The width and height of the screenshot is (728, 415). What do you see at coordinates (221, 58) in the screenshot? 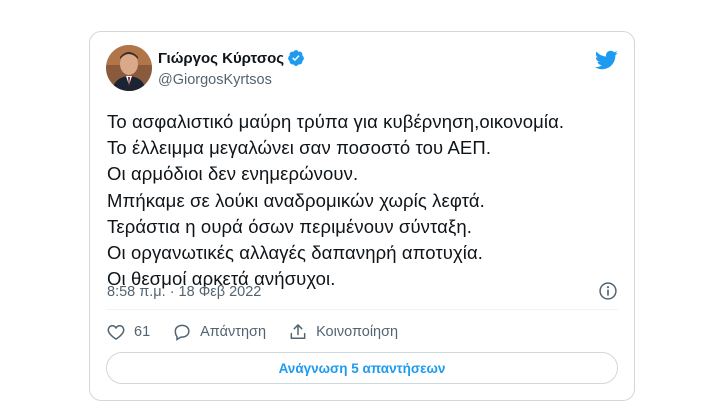
I see `author-name: Γιώργος Κύρτσος` at bounding box center [221, 58].